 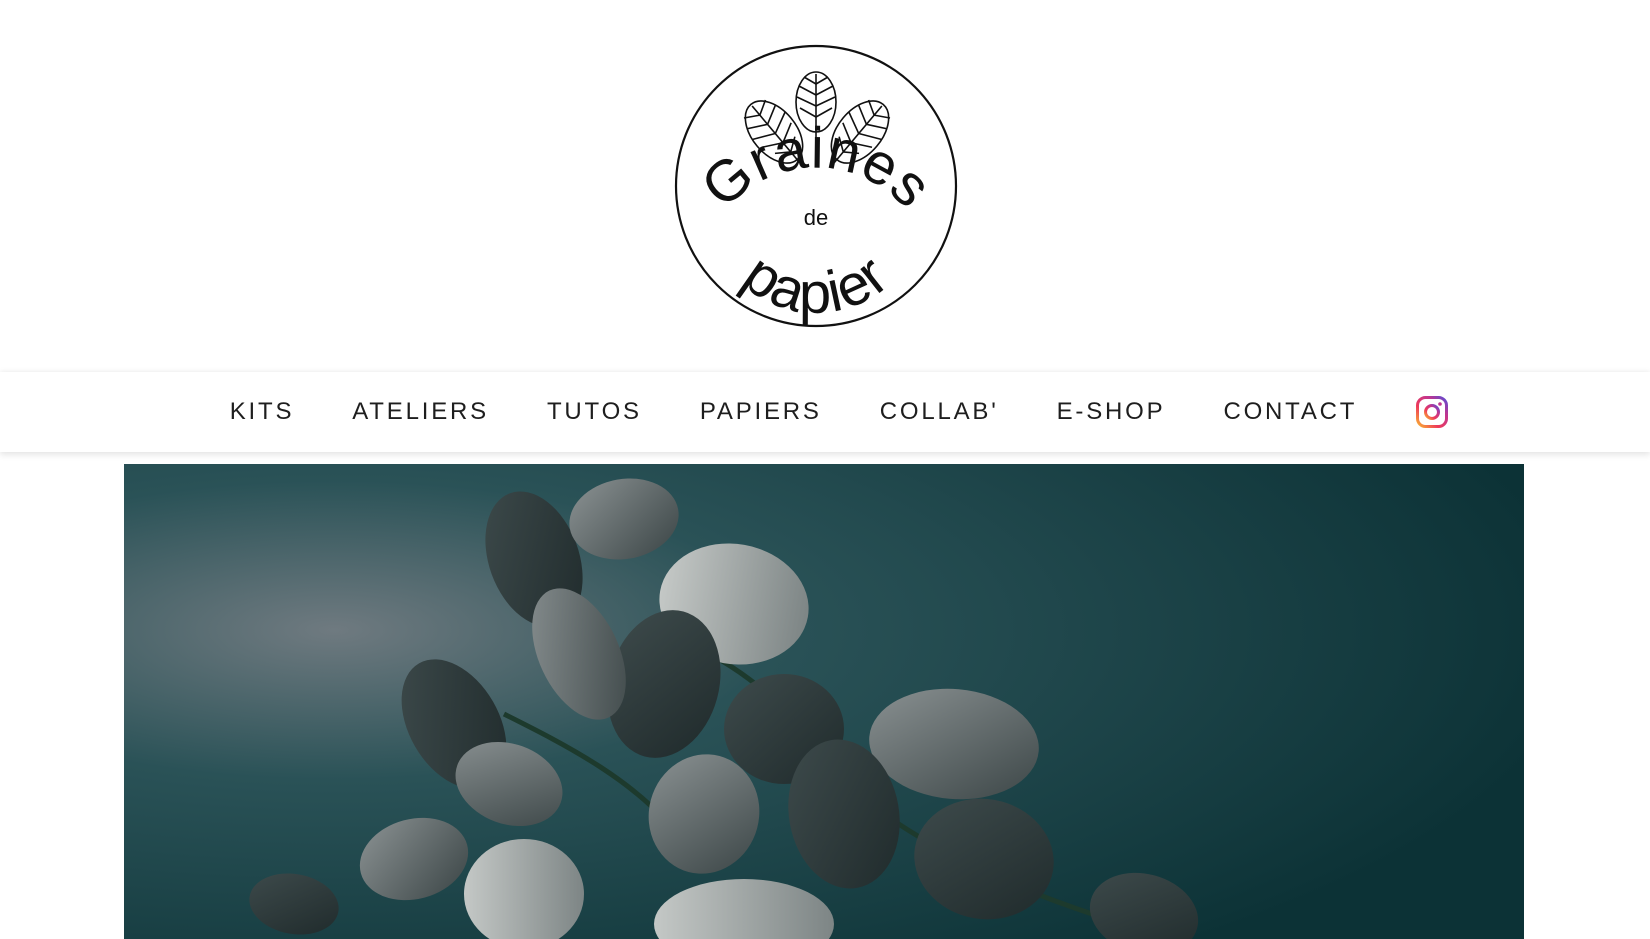 I want to click on logo-text-line2: de, so click(x=816, y=217).